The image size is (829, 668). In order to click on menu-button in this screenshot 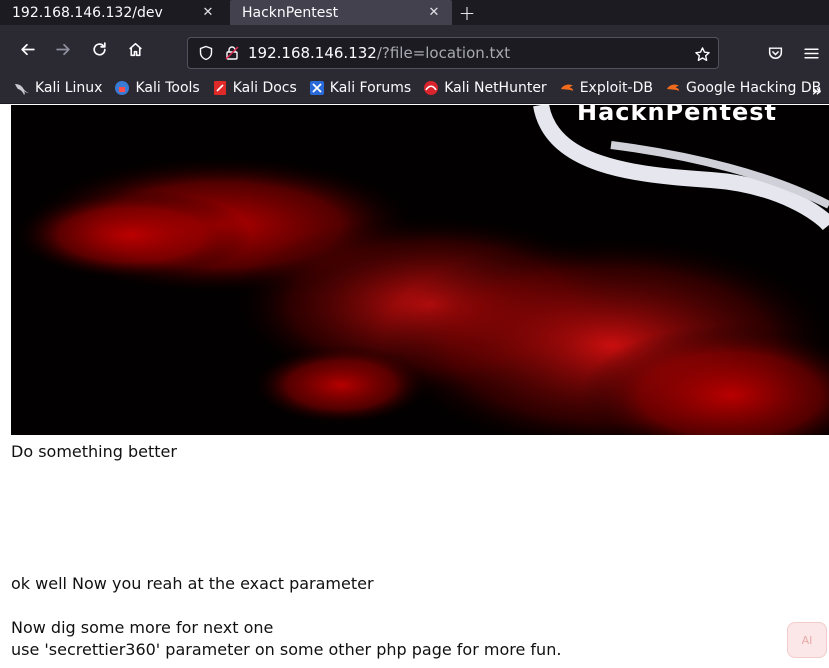, I will do `click(811, 53)`.